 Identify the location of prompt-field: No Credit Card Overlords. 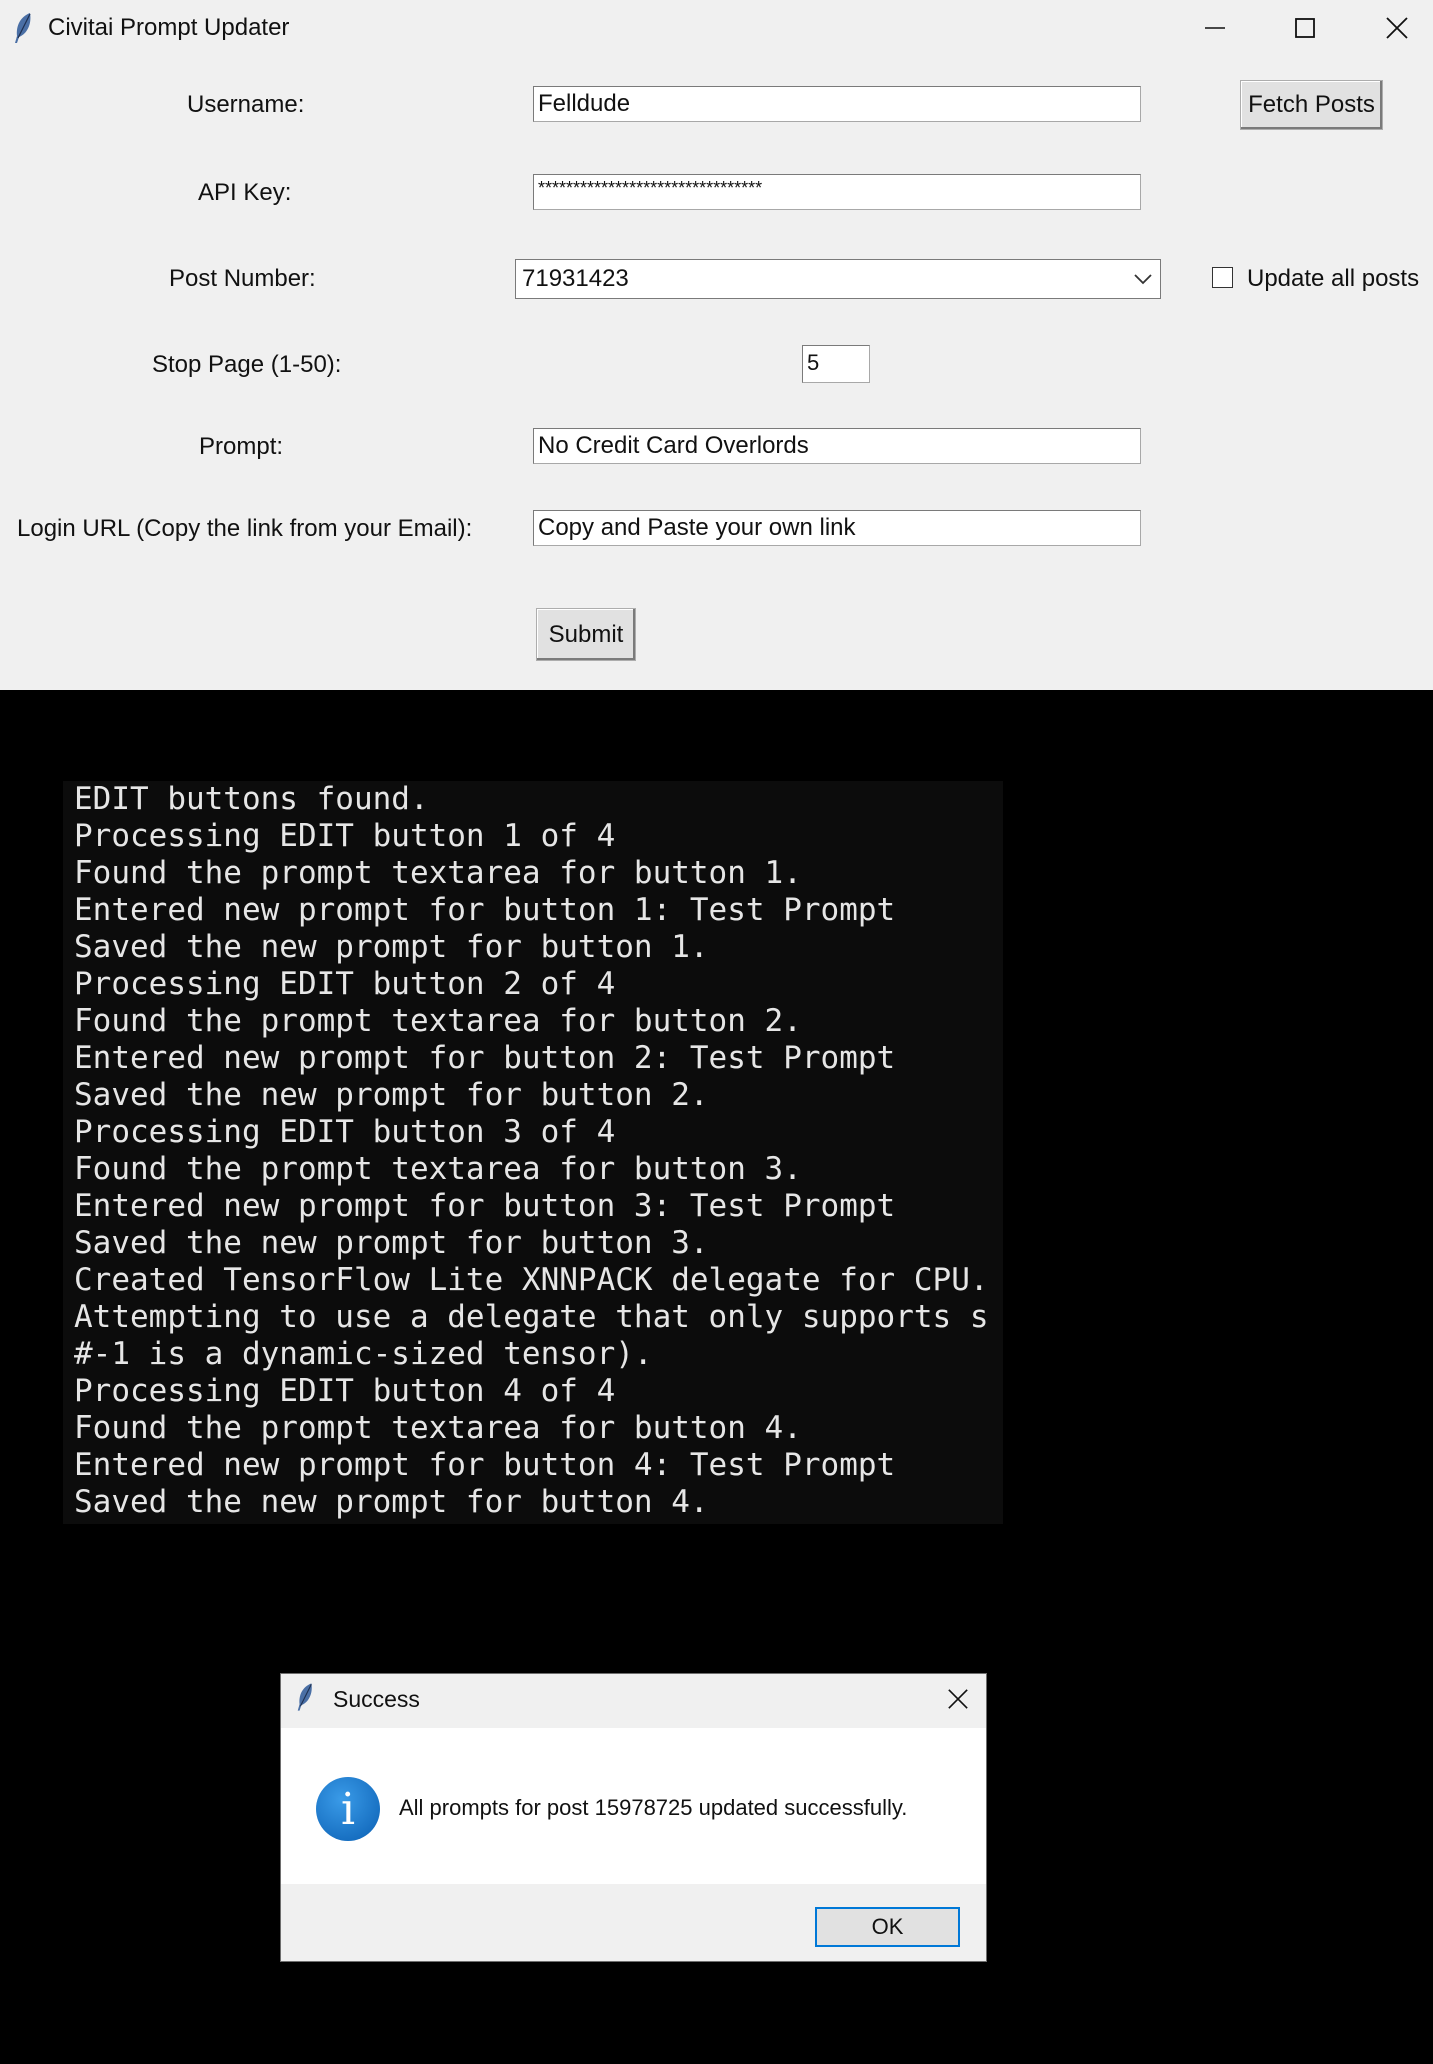
(837, 446).